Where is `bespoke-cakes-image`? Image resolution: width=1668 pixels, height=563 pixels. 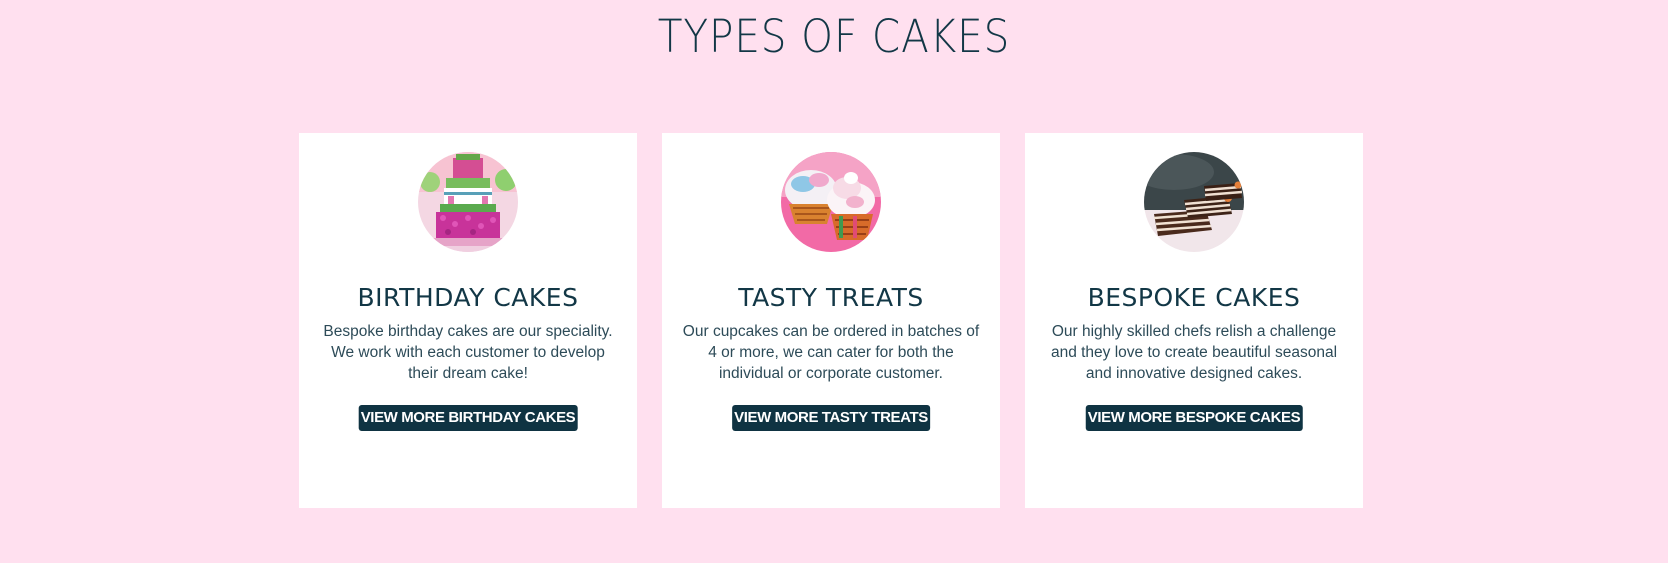
bespoke-cakes-image is located at coordinates (1194, 202).